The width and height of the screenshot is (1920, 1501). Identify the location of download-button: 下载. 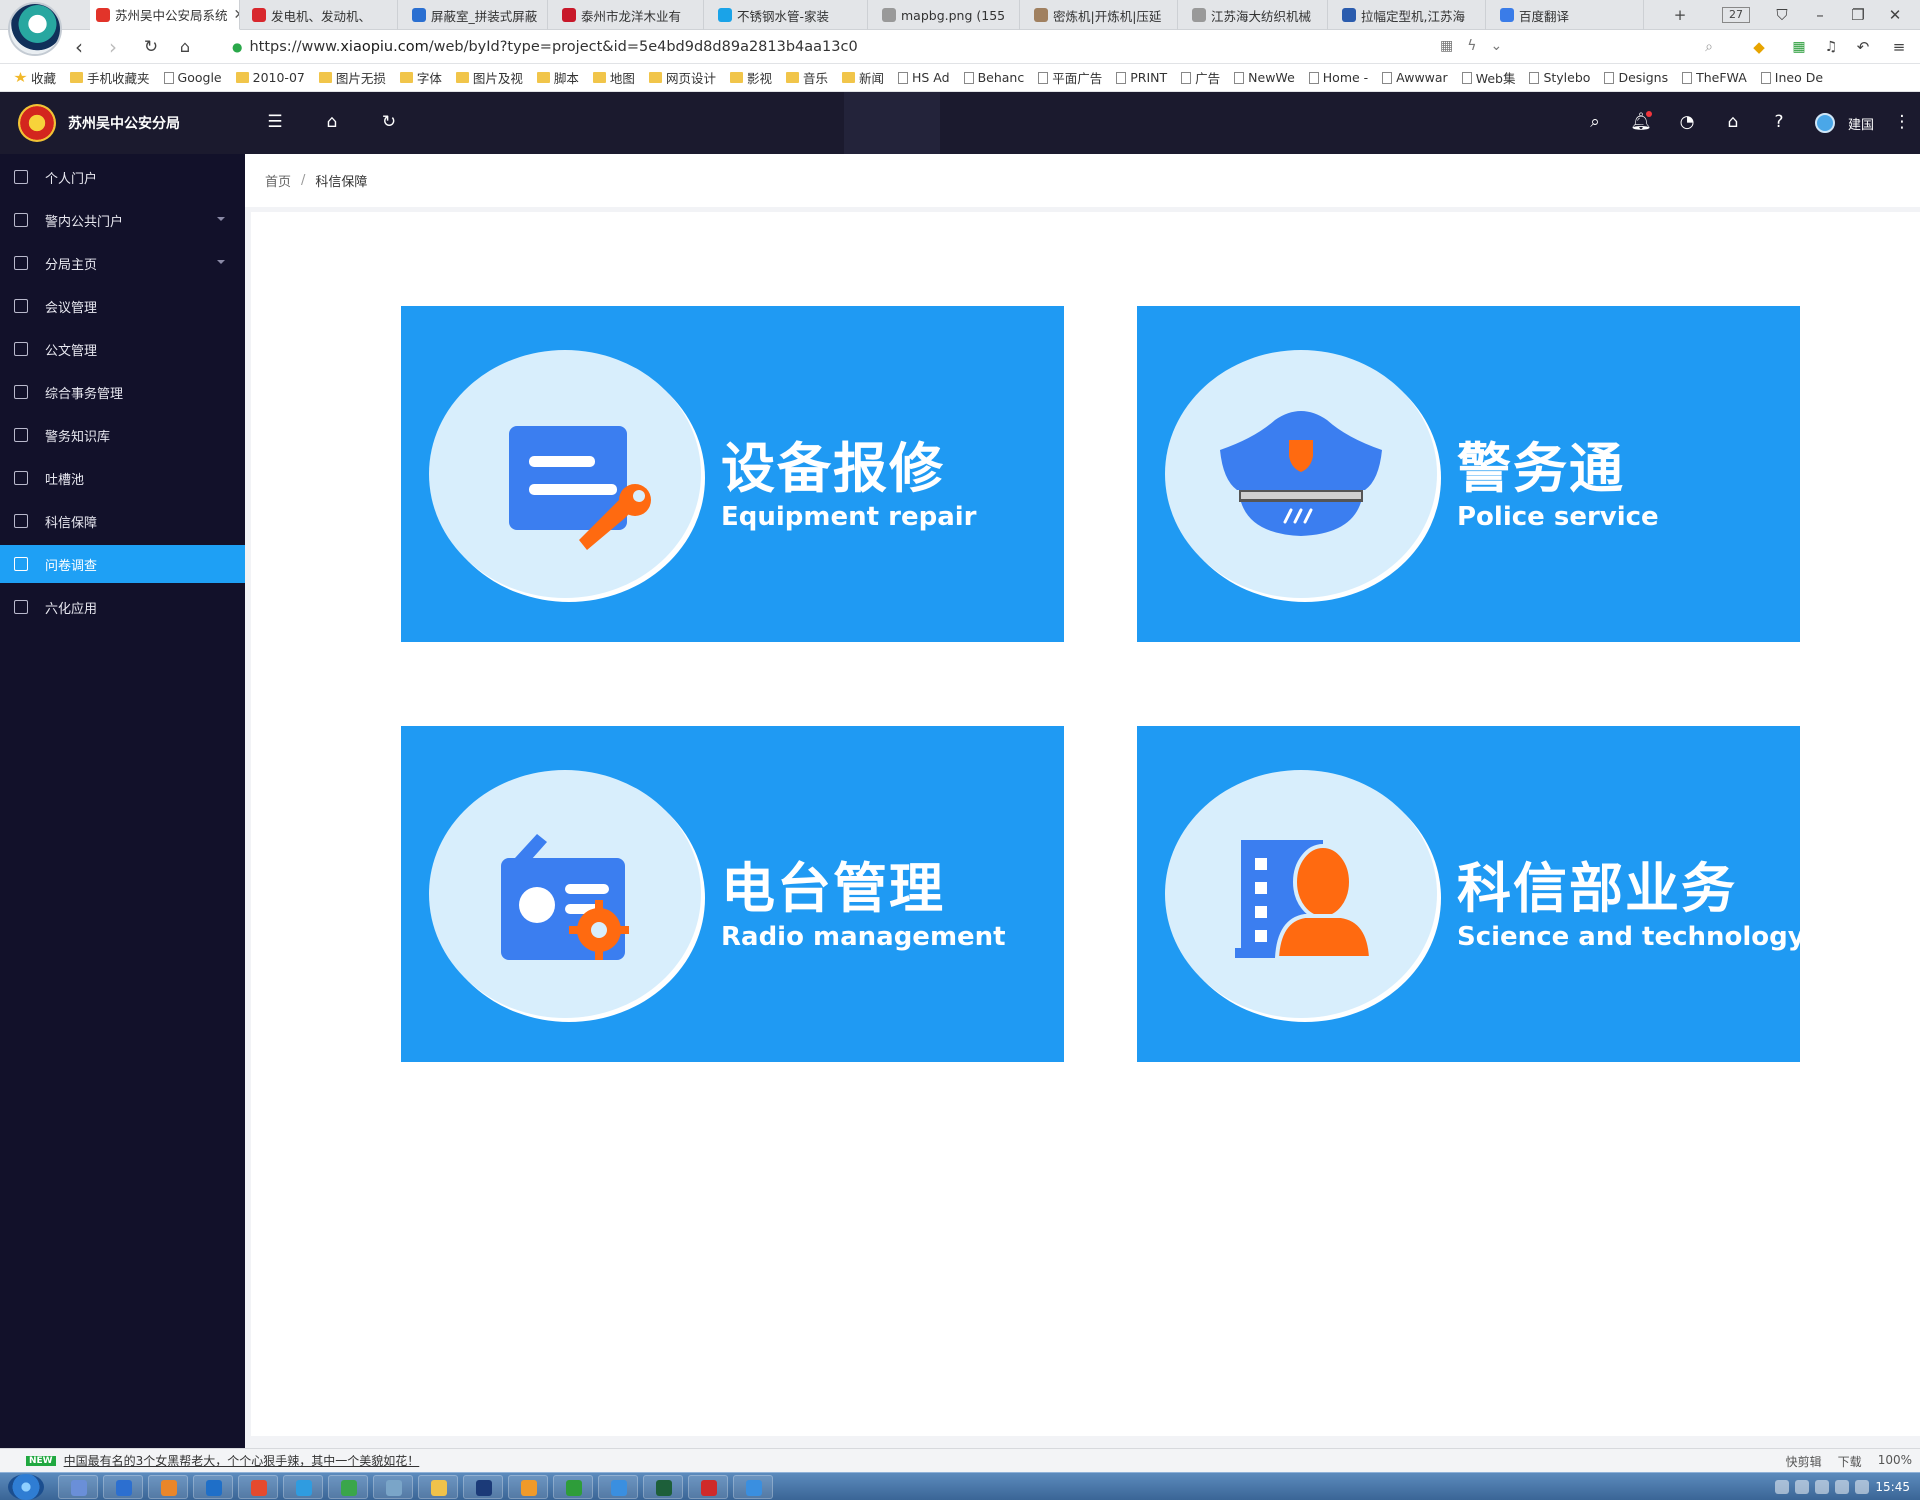
(1850, 1461).